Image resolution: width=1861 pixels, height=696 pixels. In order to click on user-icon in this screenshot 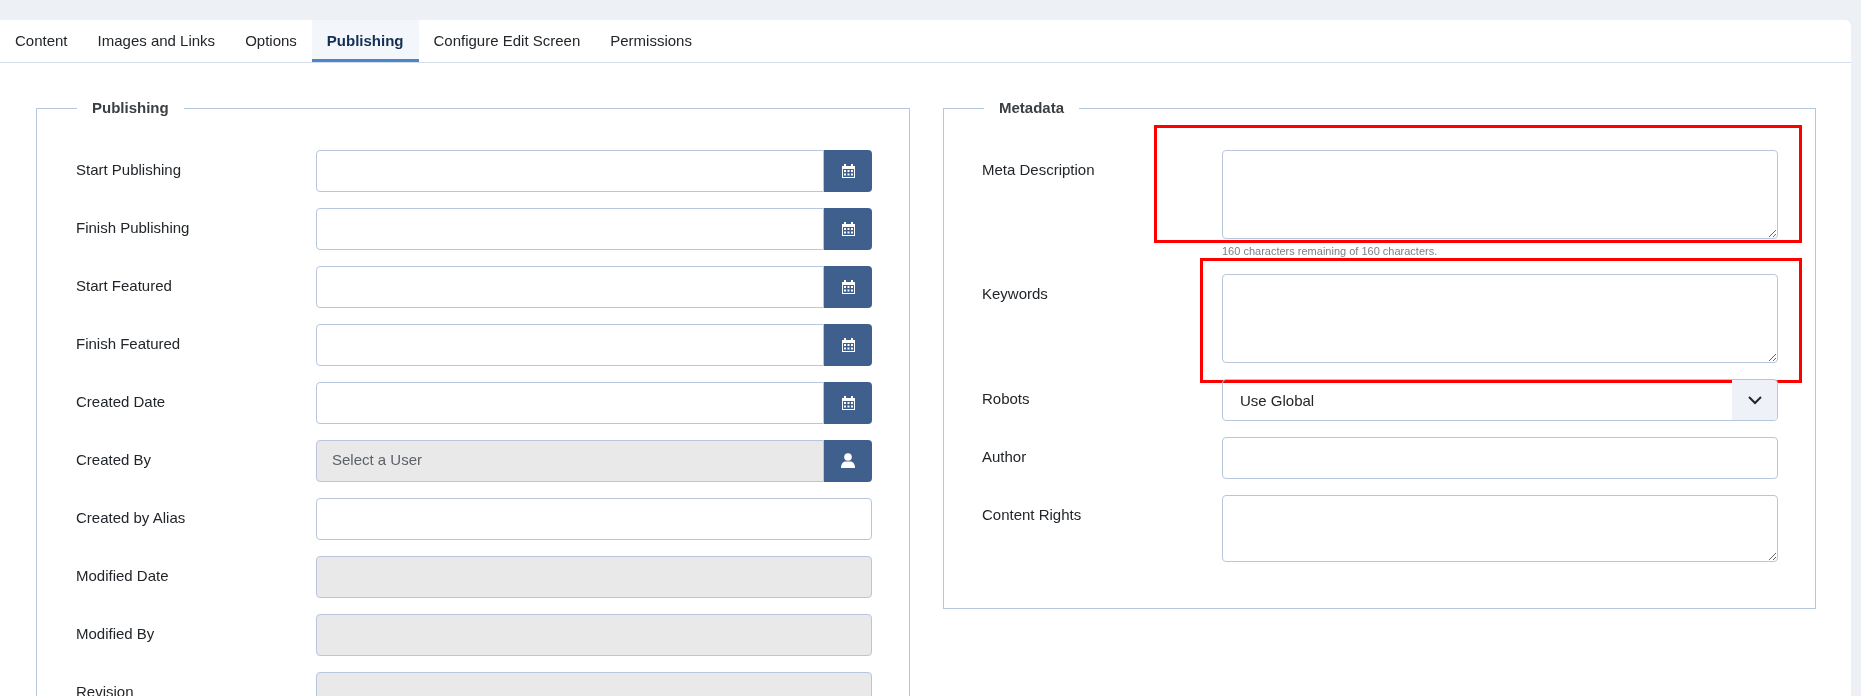, I will do `click(848, 460)`.